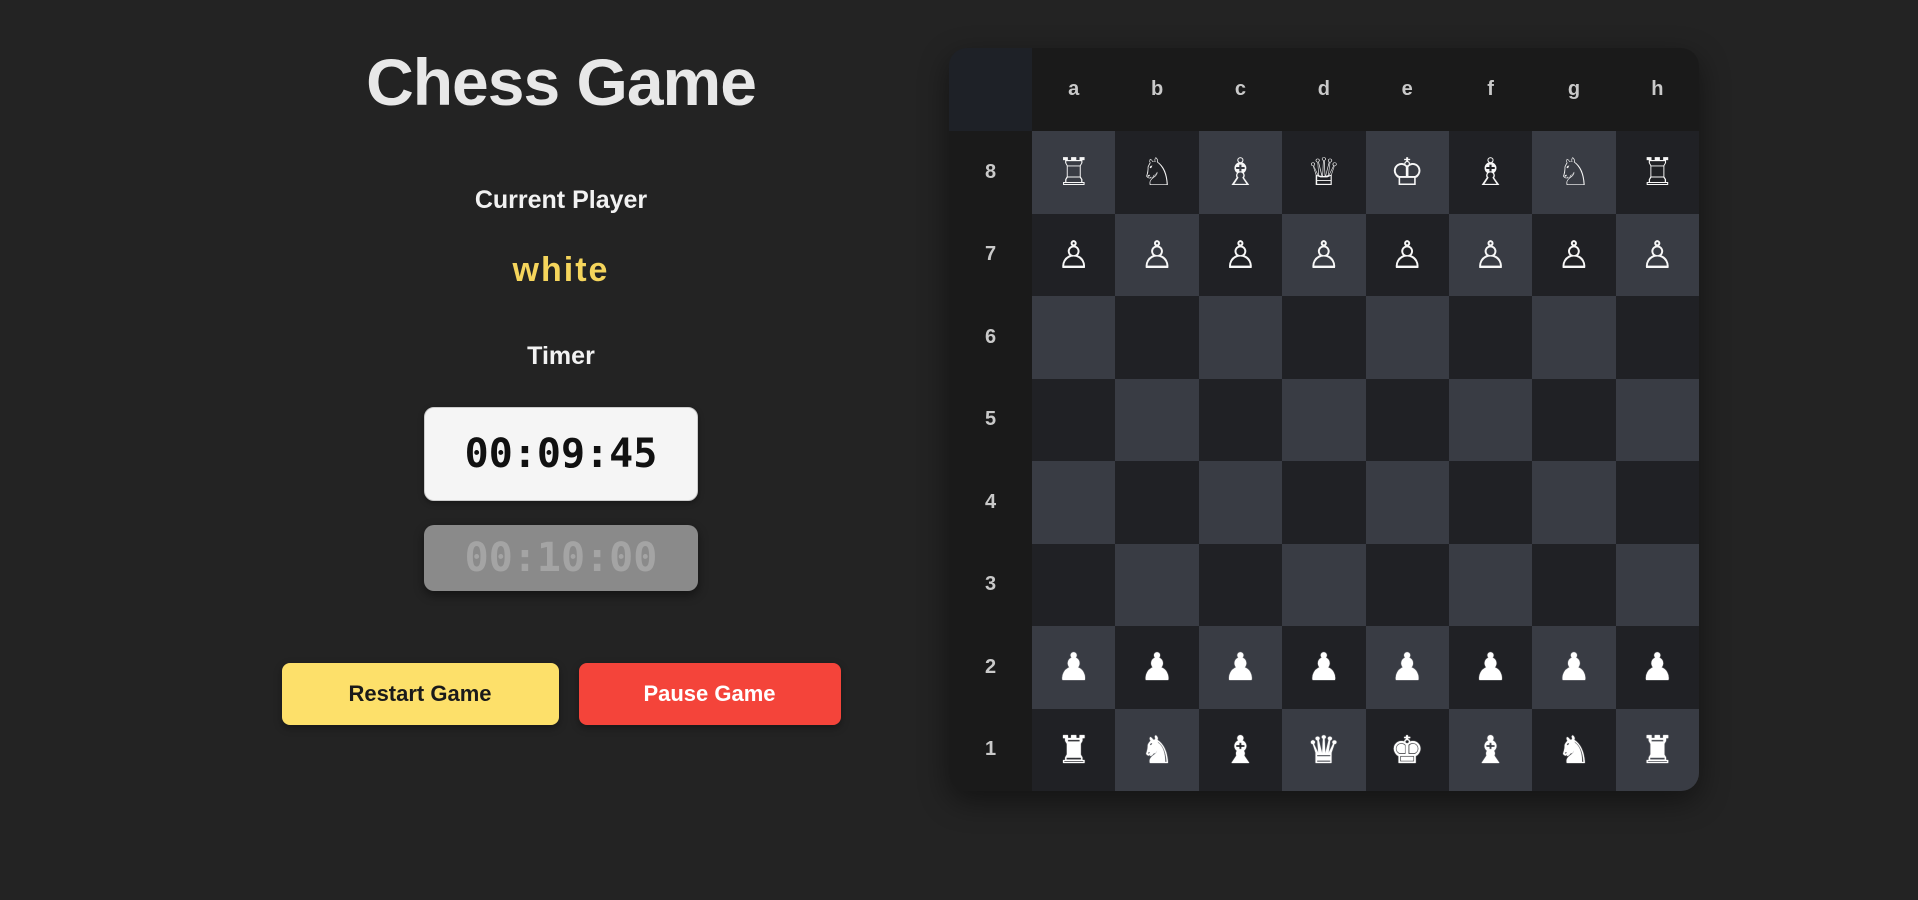 Image resolution: width=1918 pixels, height=900 pixels. What do you see at coordinates (561, 200) in the screenshot?
I see `current-player-label: Current Player` at bounding box center [561, 200].